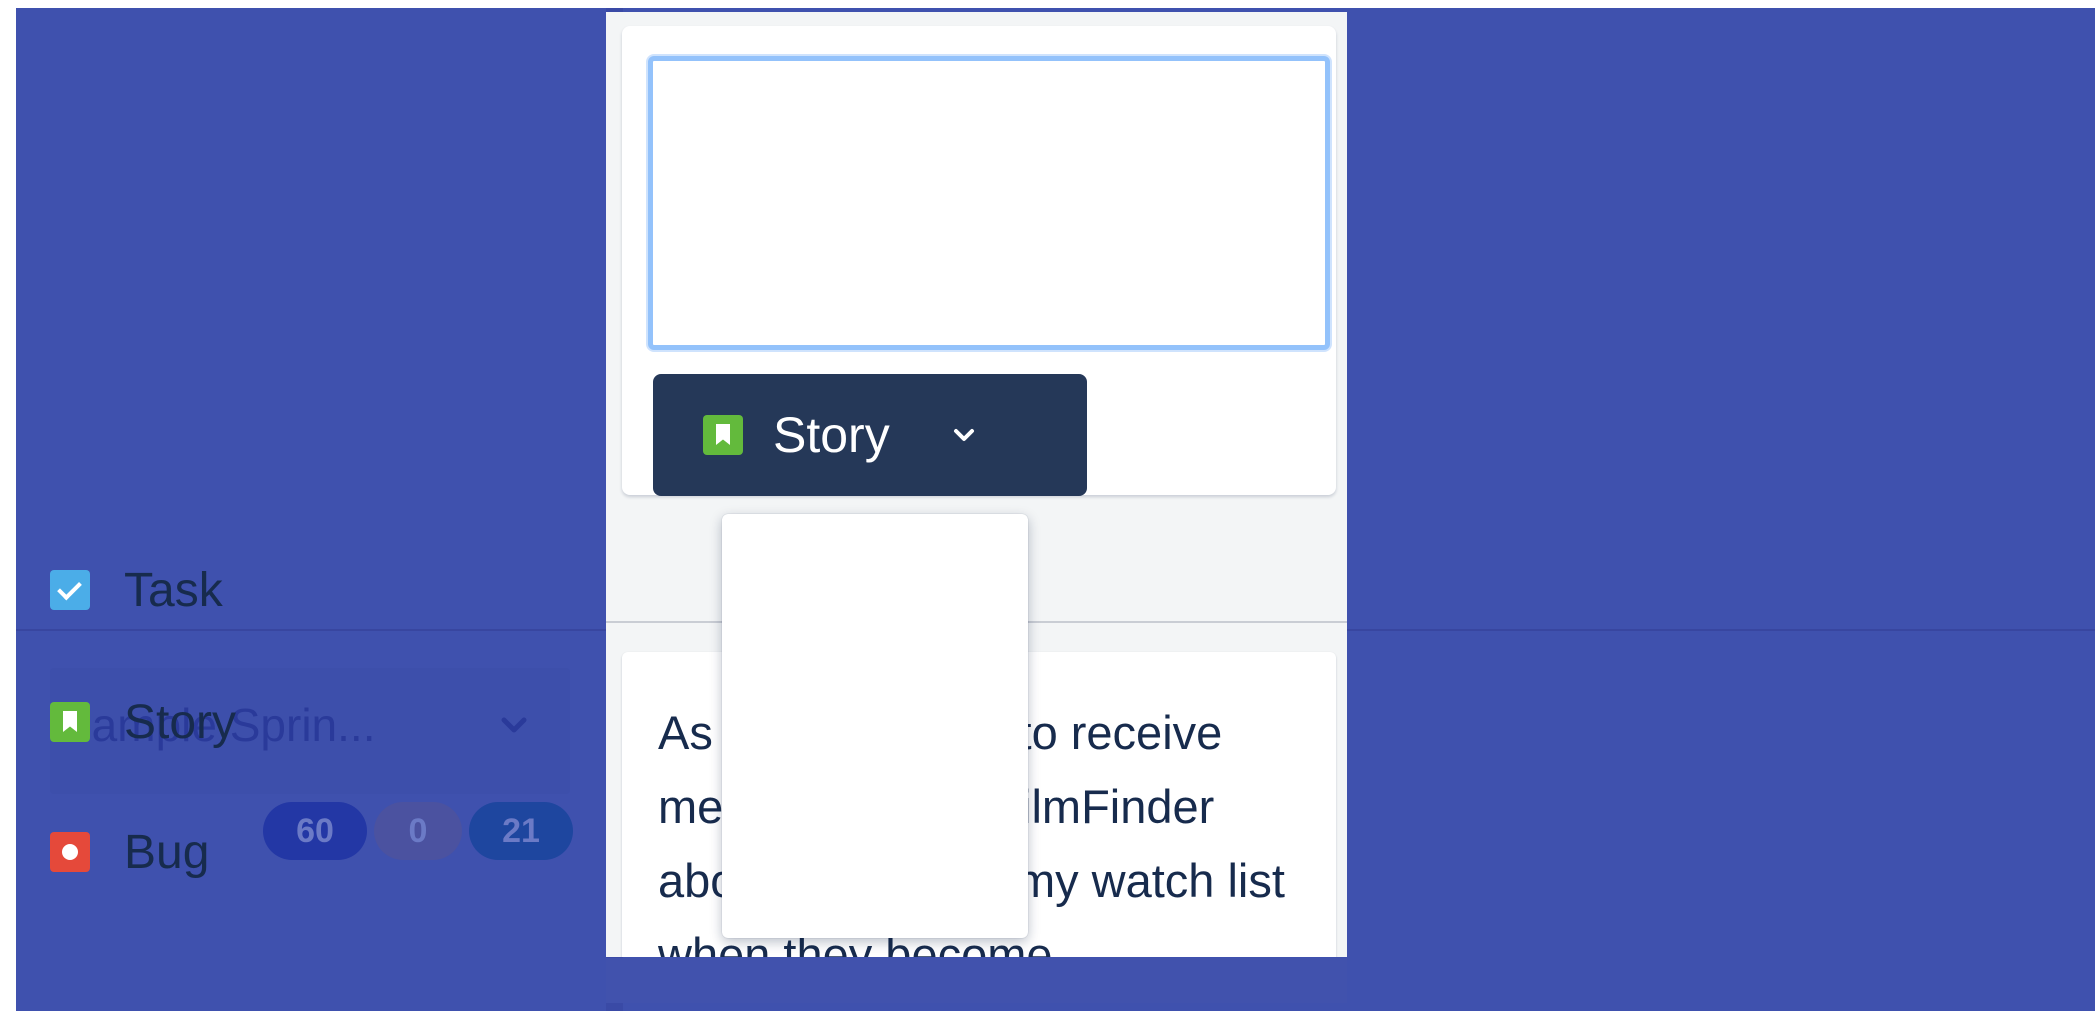  What do you see at coordinates (167, 852) in the screenshot?
I see `menu-item-label: Bug` at bounding box center [167, 852].